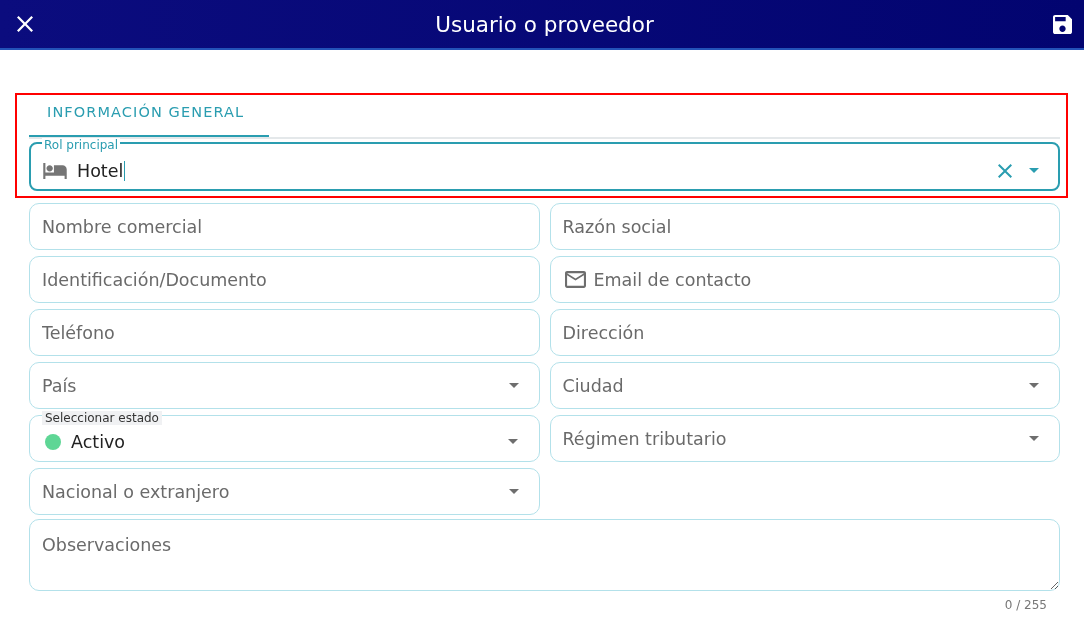 The image size is (1084, 643). What do you see at coordinates (804, 332) in the screenshot?
I see `text-input-field: Dirección` at bounding box center [804, 332].